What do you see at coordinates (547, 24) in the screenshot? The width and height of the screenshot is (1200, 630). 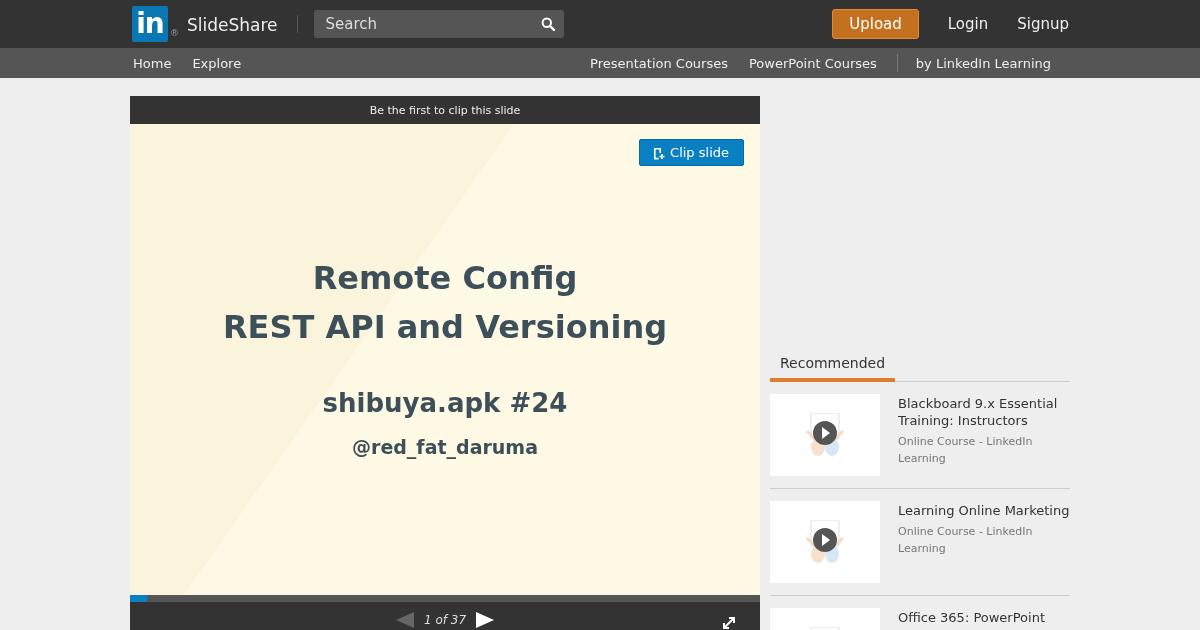 I see `search-icon` at bounding box center [547, 24].